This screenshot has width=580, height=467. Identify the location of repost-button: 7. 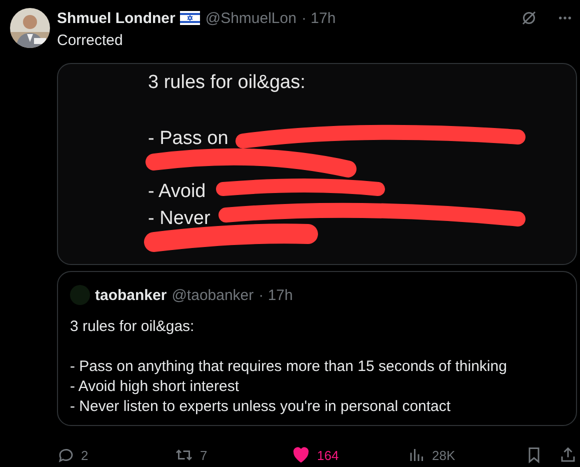
(232, 455).